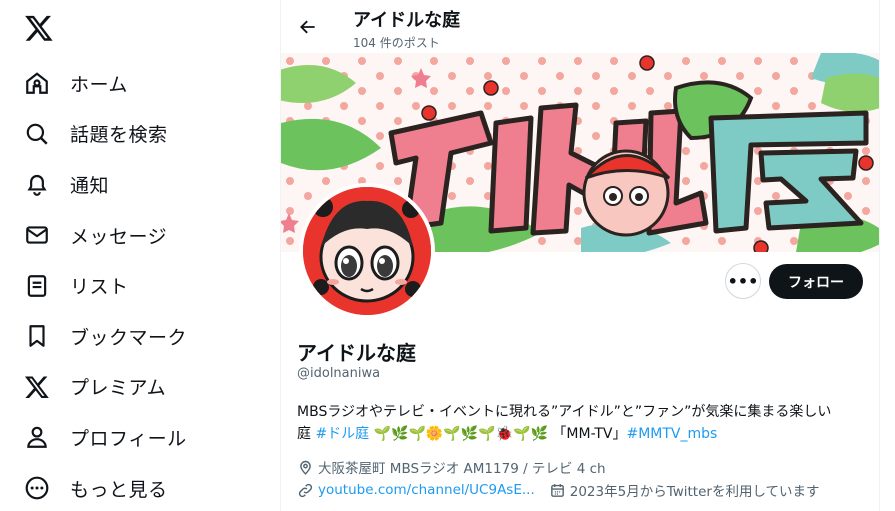 The height and width of the screenshot is (511, 895). Describe the element at coordinates (90, 185) in the screenshot. I see `nav-label: 通知` at that location.